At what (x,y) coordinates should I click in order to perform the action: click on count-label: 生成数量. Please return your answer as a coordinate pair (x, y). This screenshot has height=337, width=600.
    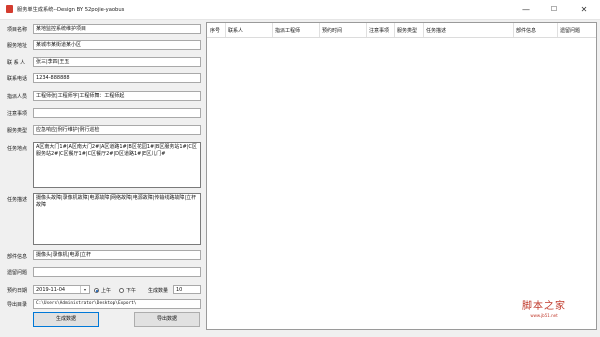
    Looking at the image, I should click on (158, 291).